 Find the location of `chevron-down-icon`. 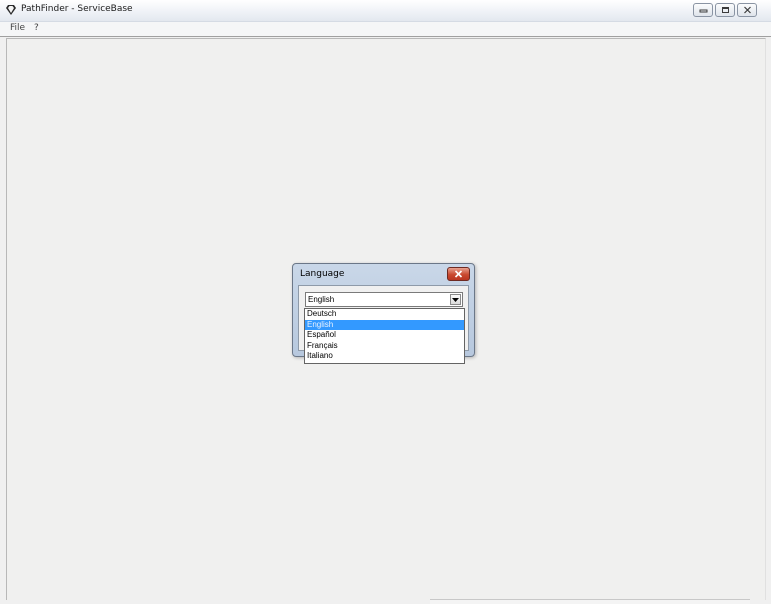

chevron-down-icon is located at coordinates (455, 299).